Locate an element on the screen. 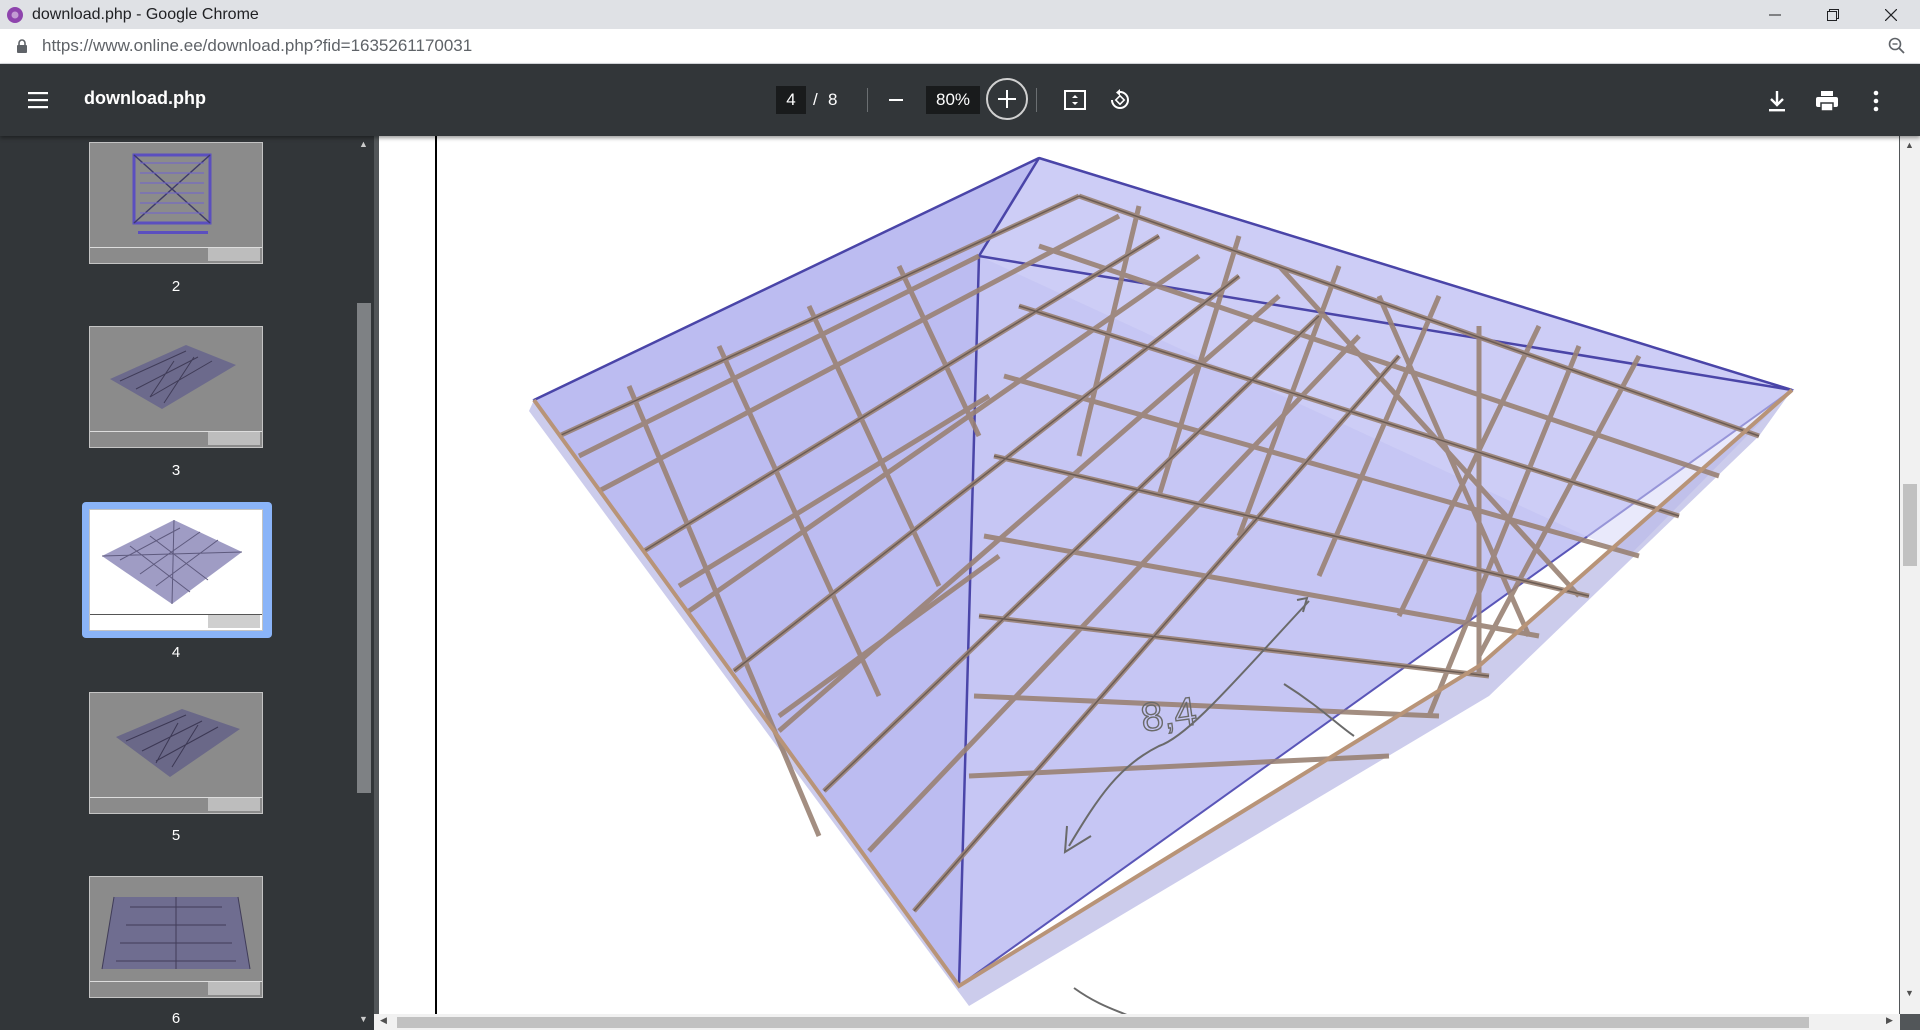 The image size is (1920, 1030). zoom-level-input: 80% is located at coordinates (953, 100).